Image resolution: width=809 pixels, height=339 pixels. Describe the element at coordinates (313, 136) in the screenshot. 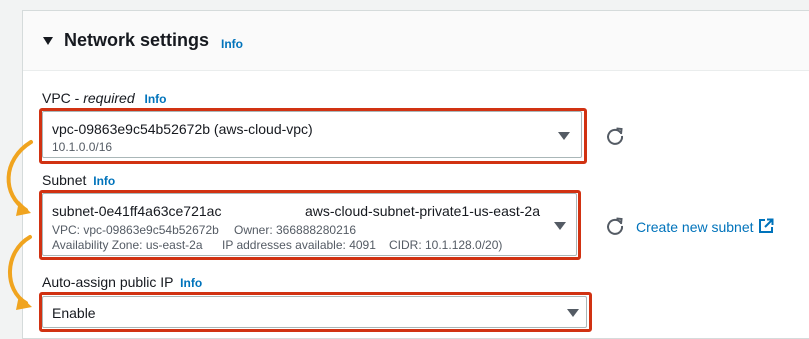

I see `vpc-highlight-box` at that location.